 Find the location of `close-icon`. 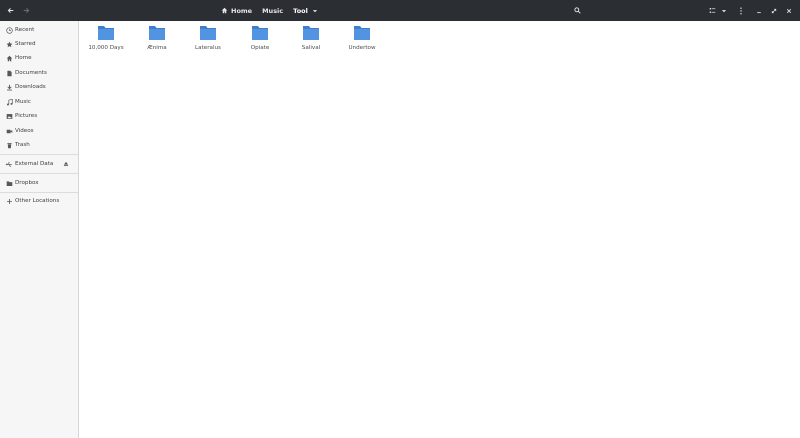

close-icon is located at coordinates (789, 10).